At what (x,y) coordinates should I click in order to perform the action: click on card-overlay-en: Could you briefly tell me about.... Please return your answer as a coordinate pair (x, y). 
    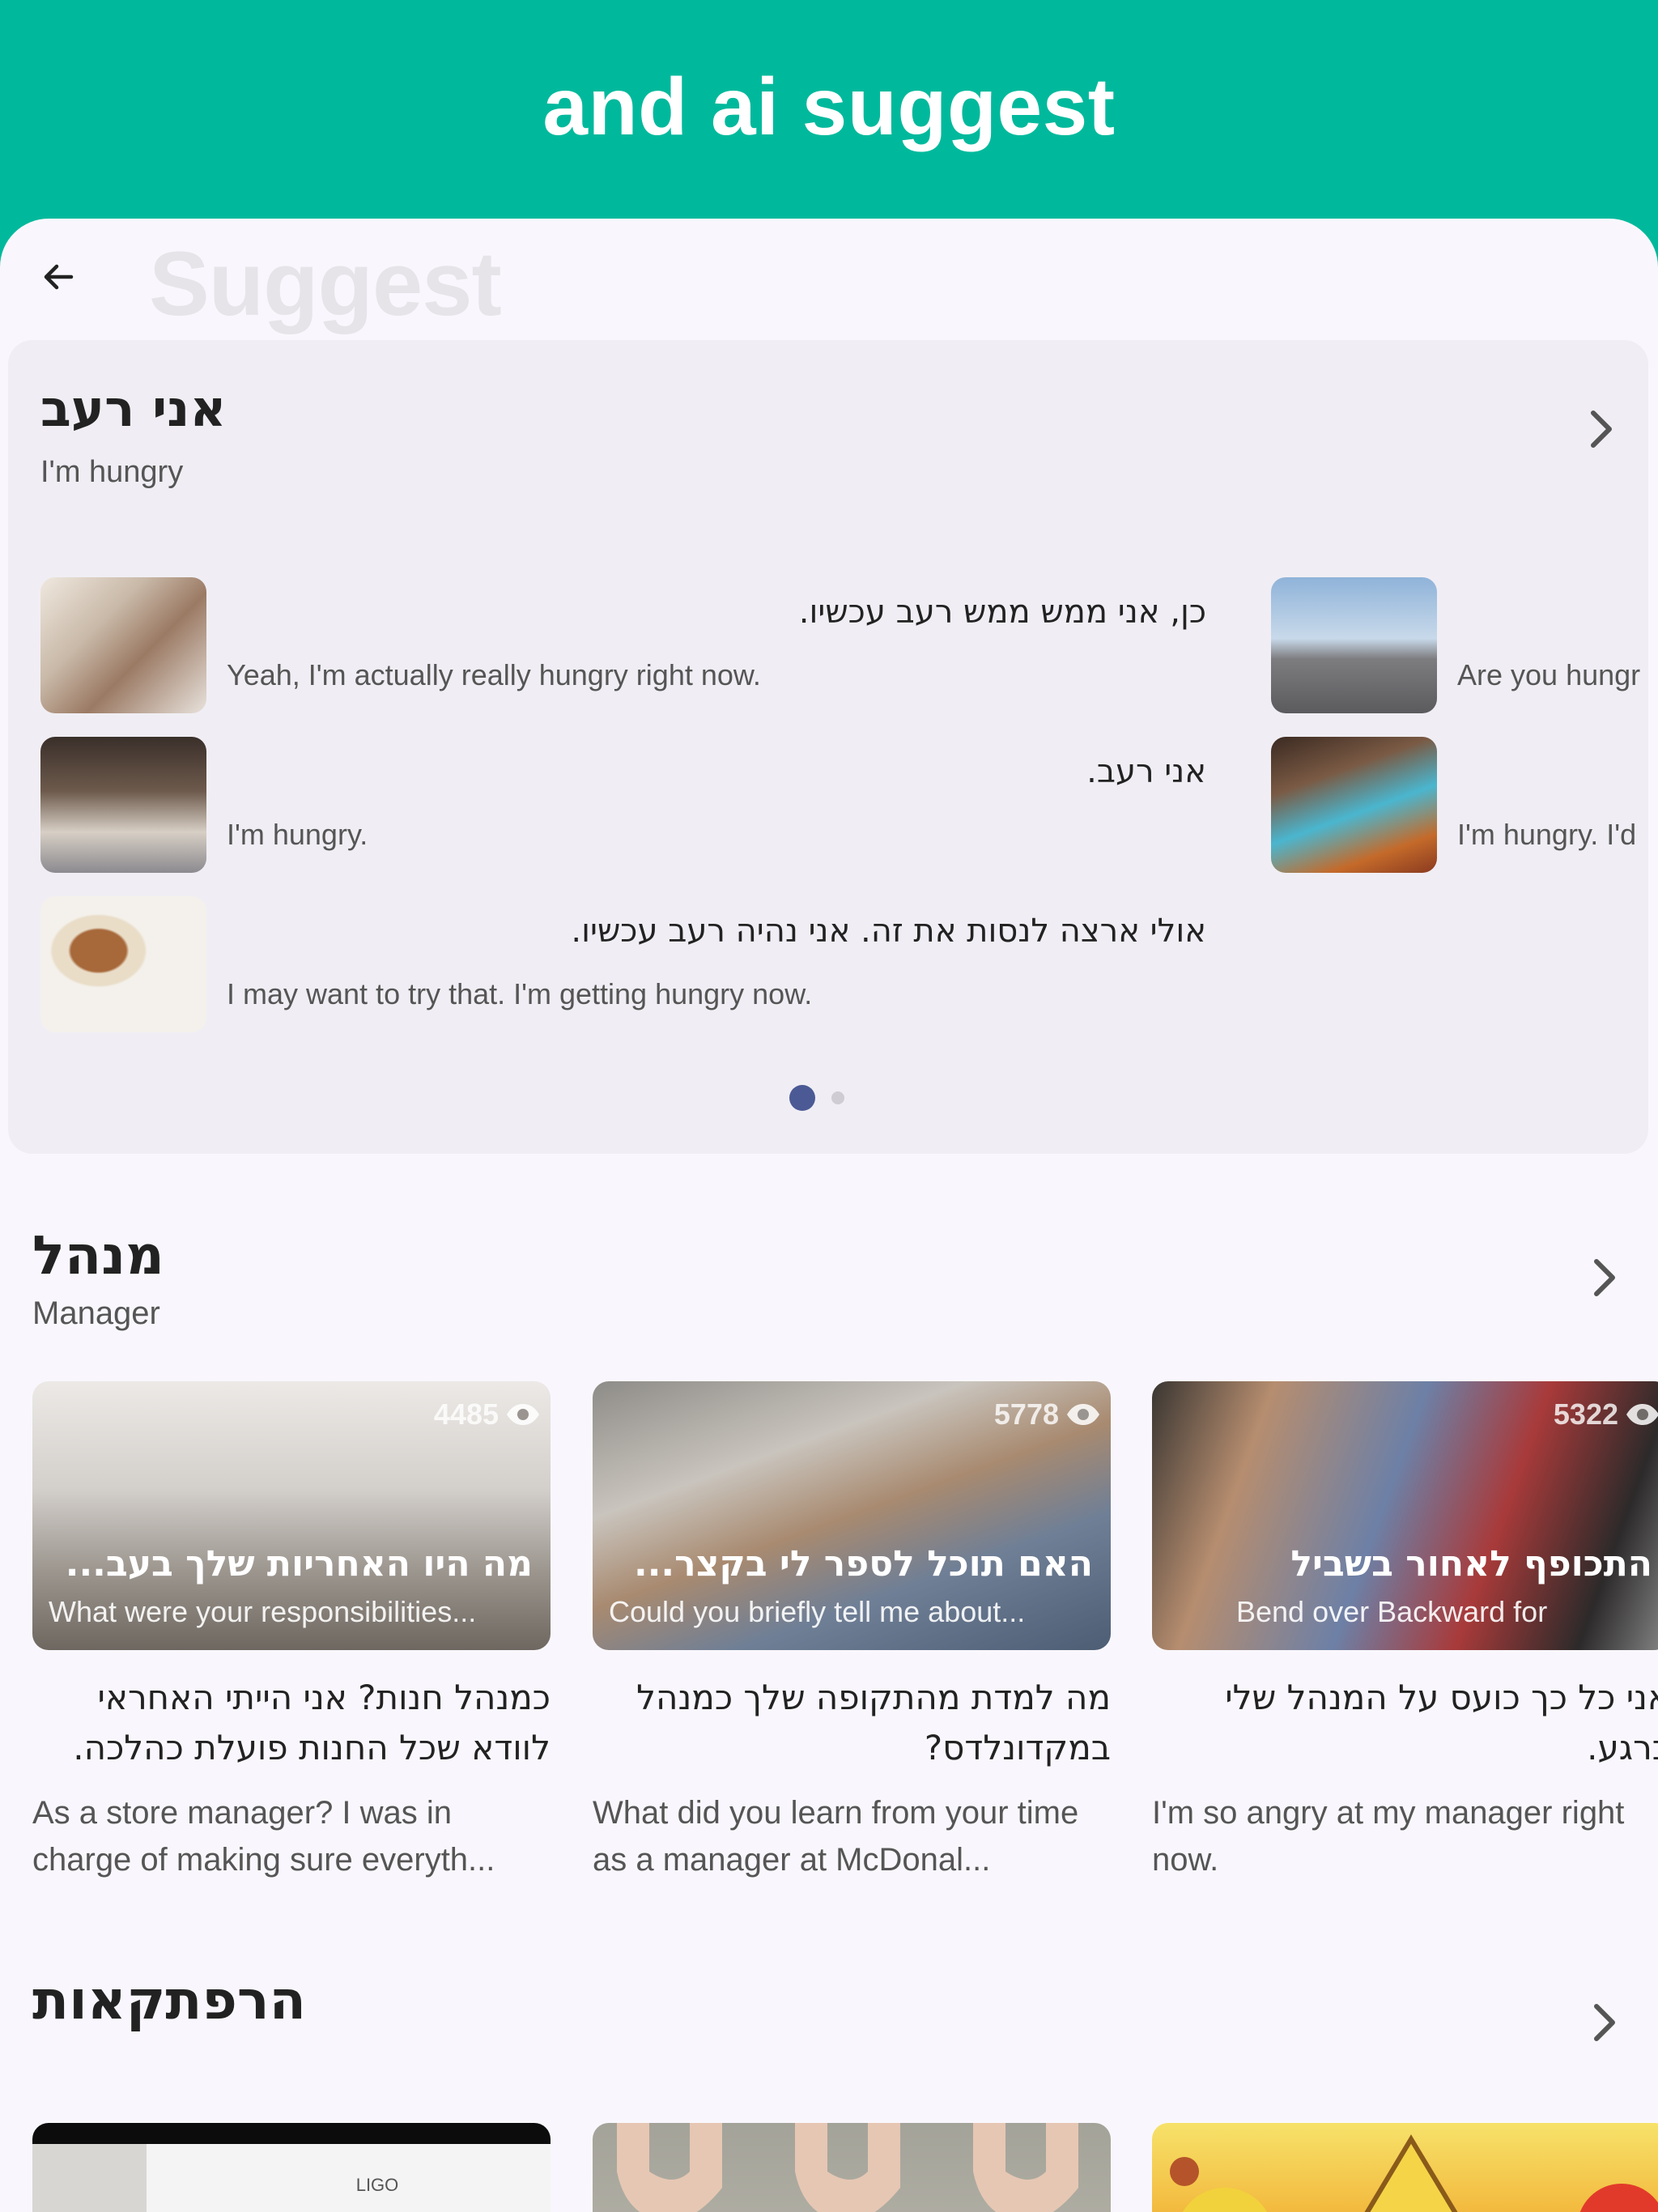
    Looking at the image, I should click on (817, 1612).